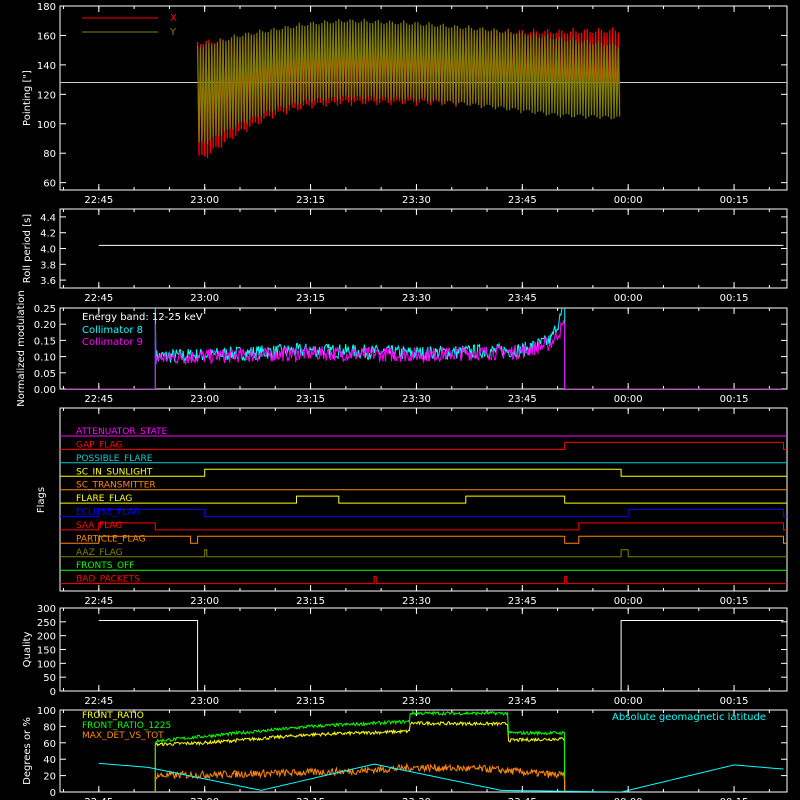 This screenshot has height=800, width=800. I want to click on ratios-ytick-label: 40, so click(49, 760).